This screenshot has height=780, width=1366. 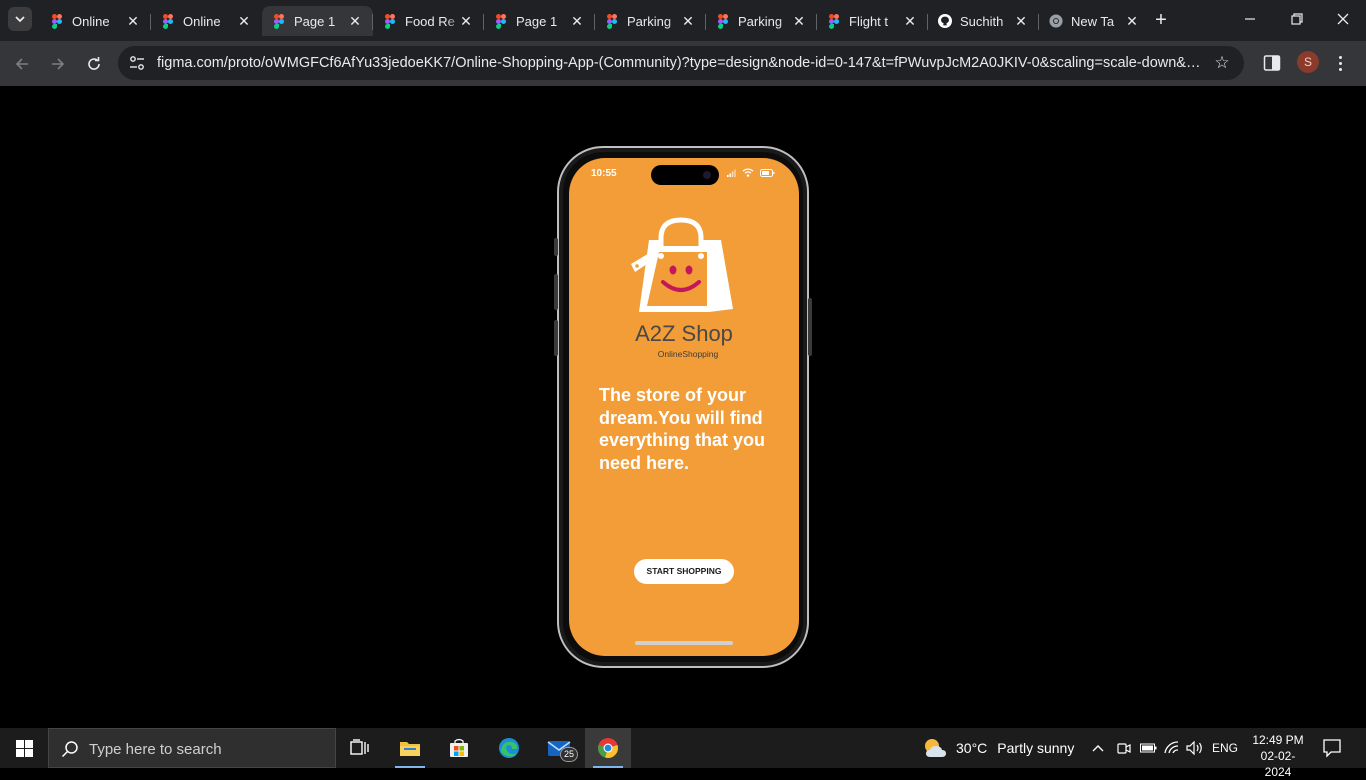 What do you see at coordinates (1278, 756) in the screenshot?
I see `clock: 12:49 PM 02-02-2024` at bounding box center [1278, 756].